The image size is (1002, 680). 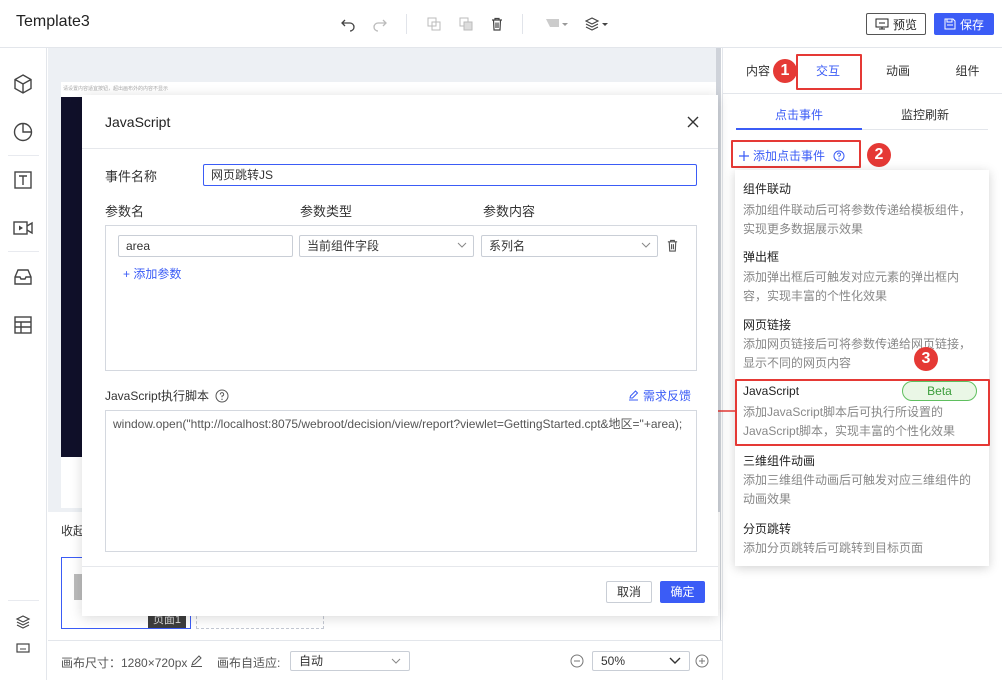 I want to click on edit-size-icon, so click(x=196, y=660).